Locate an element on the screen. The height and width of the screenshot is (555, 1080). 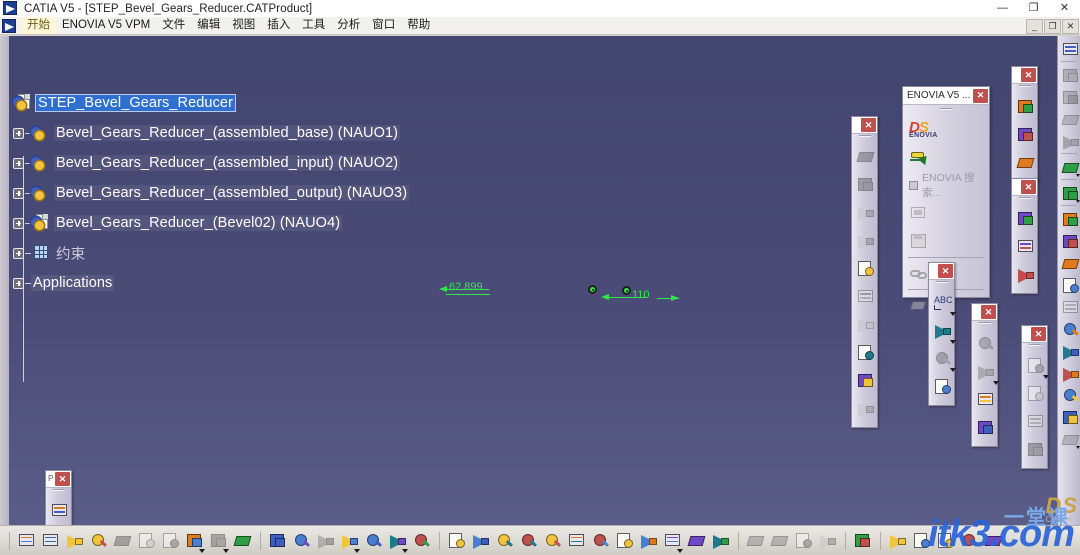
tree-node-label: Applications is located at coordinates (73, 283).